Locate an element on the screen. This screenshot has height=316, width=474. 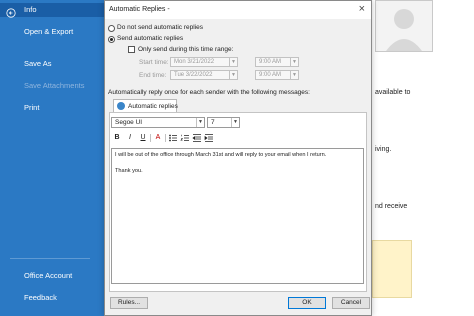
font-size-select: 7 ▼ is located at coordinates (223, 122).